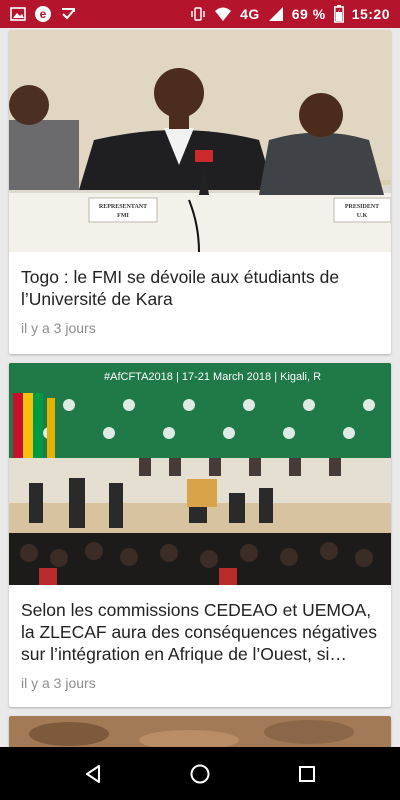 This screenshot has width=400, height=800. Describe the element at coordinates (276, 14) in the screenshot. I see `signal-icon` at that location.